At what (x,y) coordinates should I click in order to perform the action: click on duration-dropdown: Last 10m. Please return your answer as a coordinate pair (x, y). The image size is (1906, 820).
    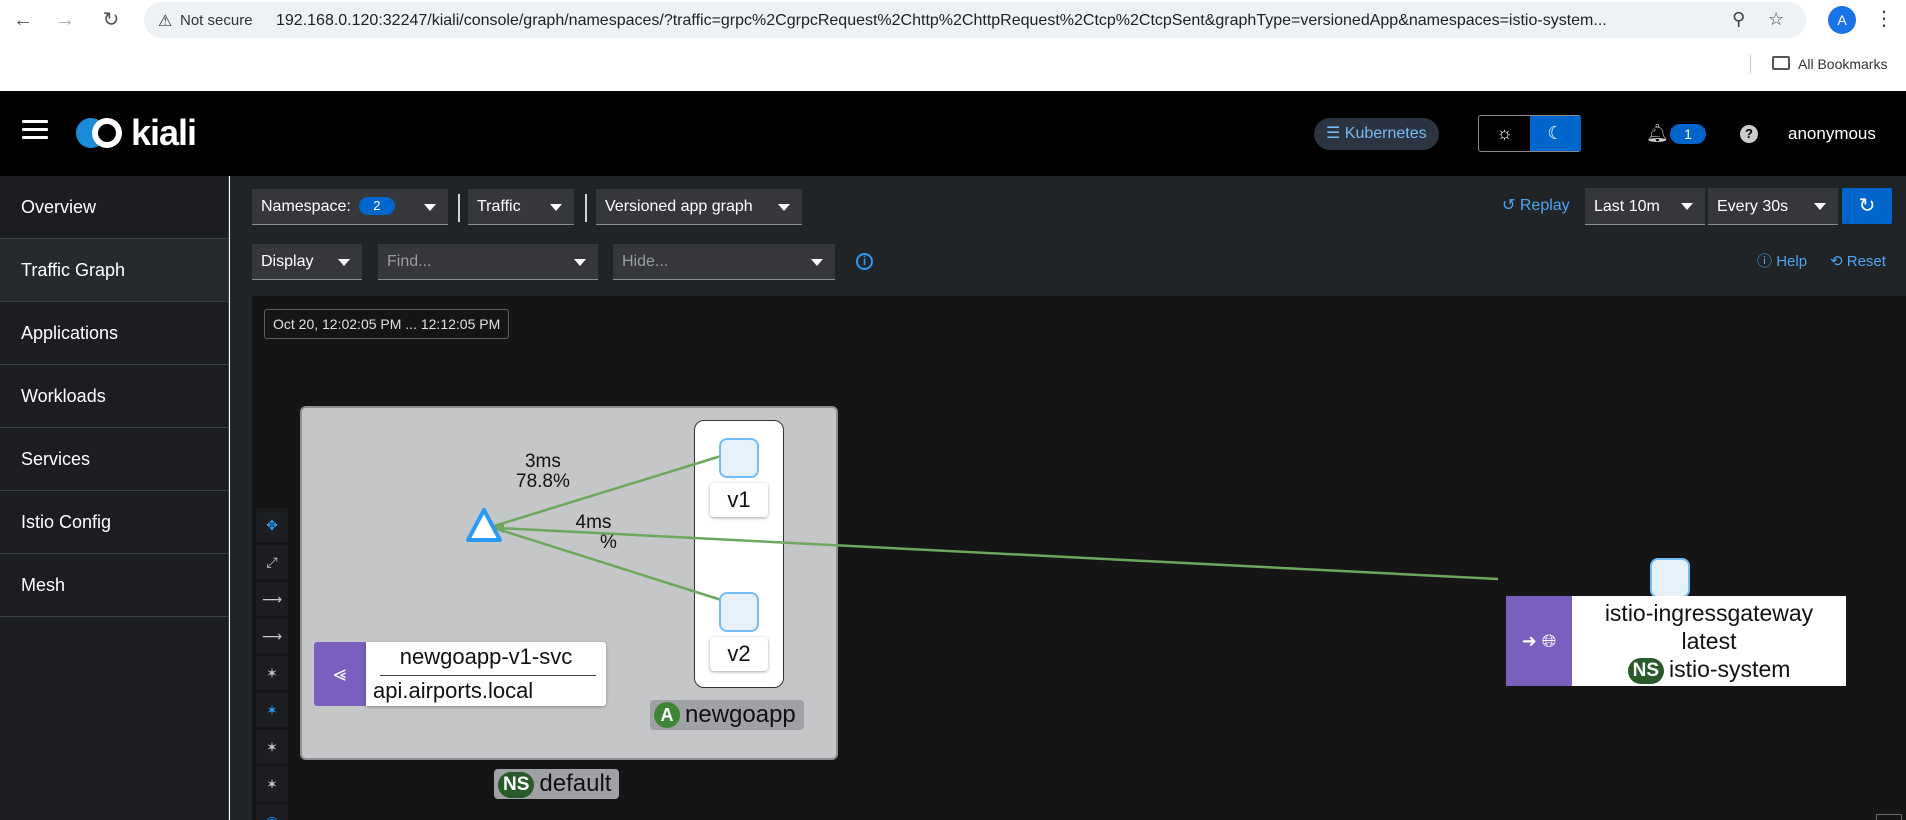
    Looking at the image, I should click on (1645, 206).